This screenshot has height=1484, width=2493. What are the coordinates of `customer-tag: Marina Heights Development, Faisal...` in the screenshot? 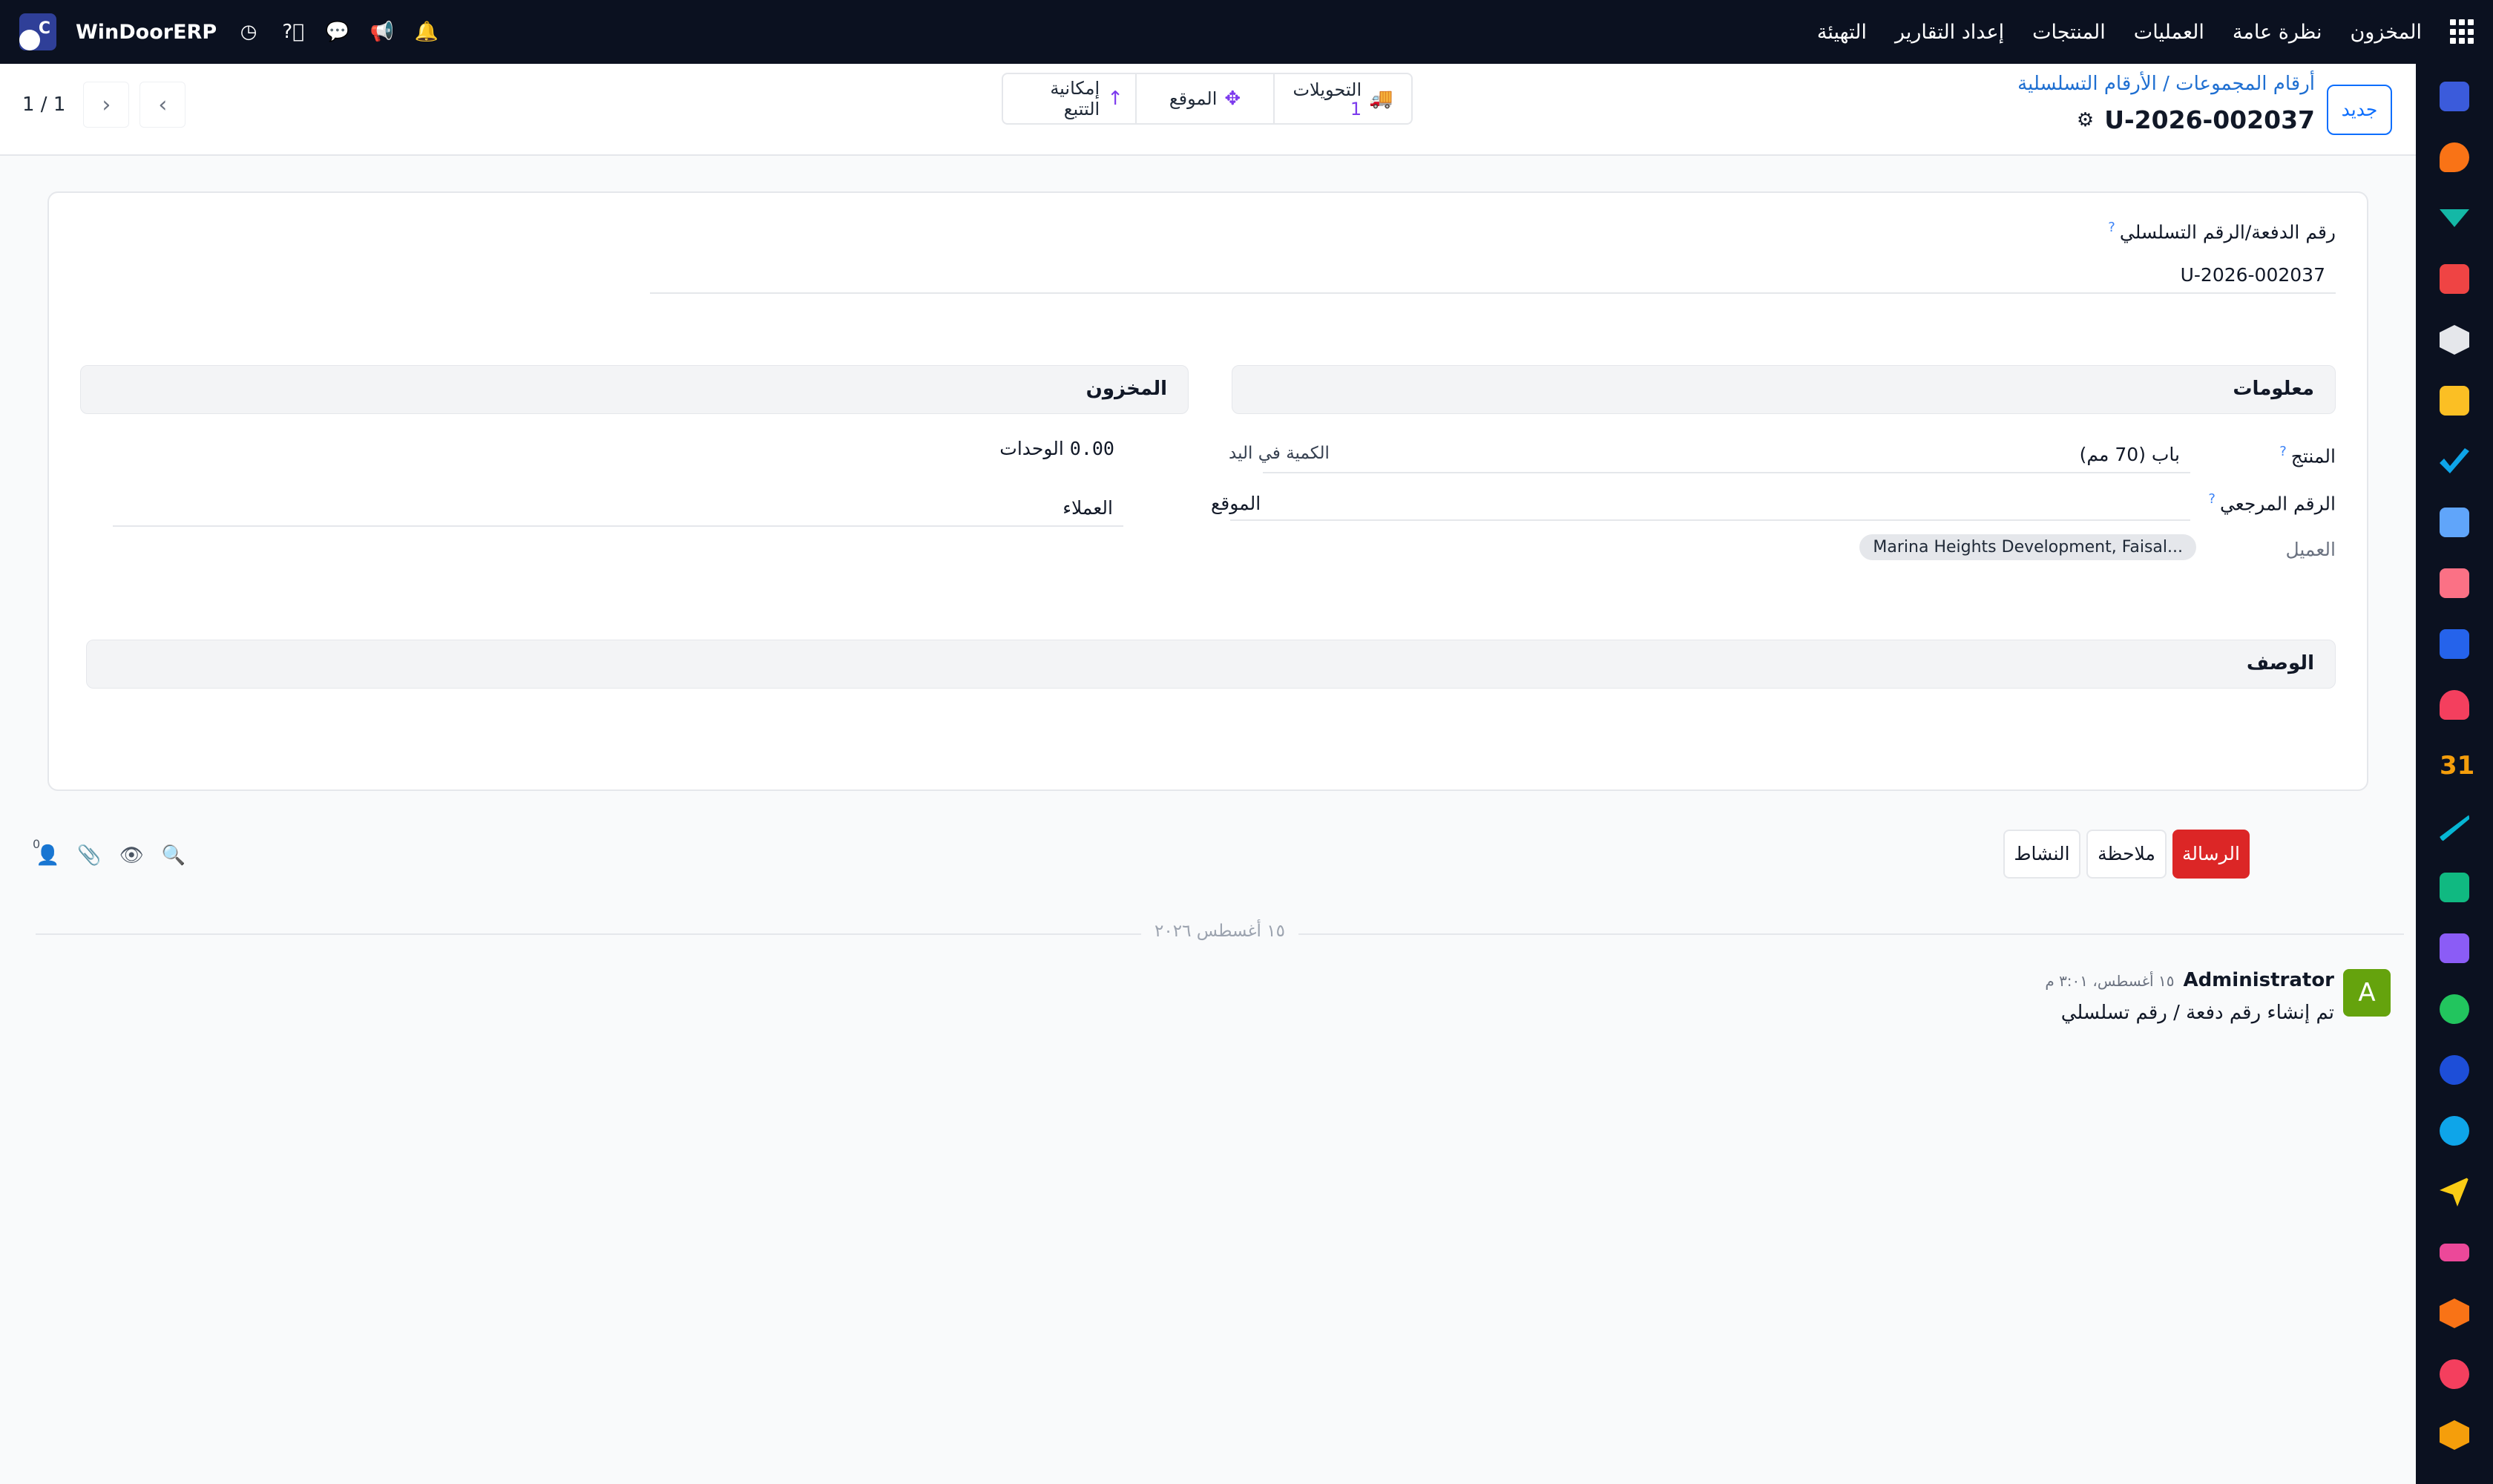 It's located at (2027, 547).